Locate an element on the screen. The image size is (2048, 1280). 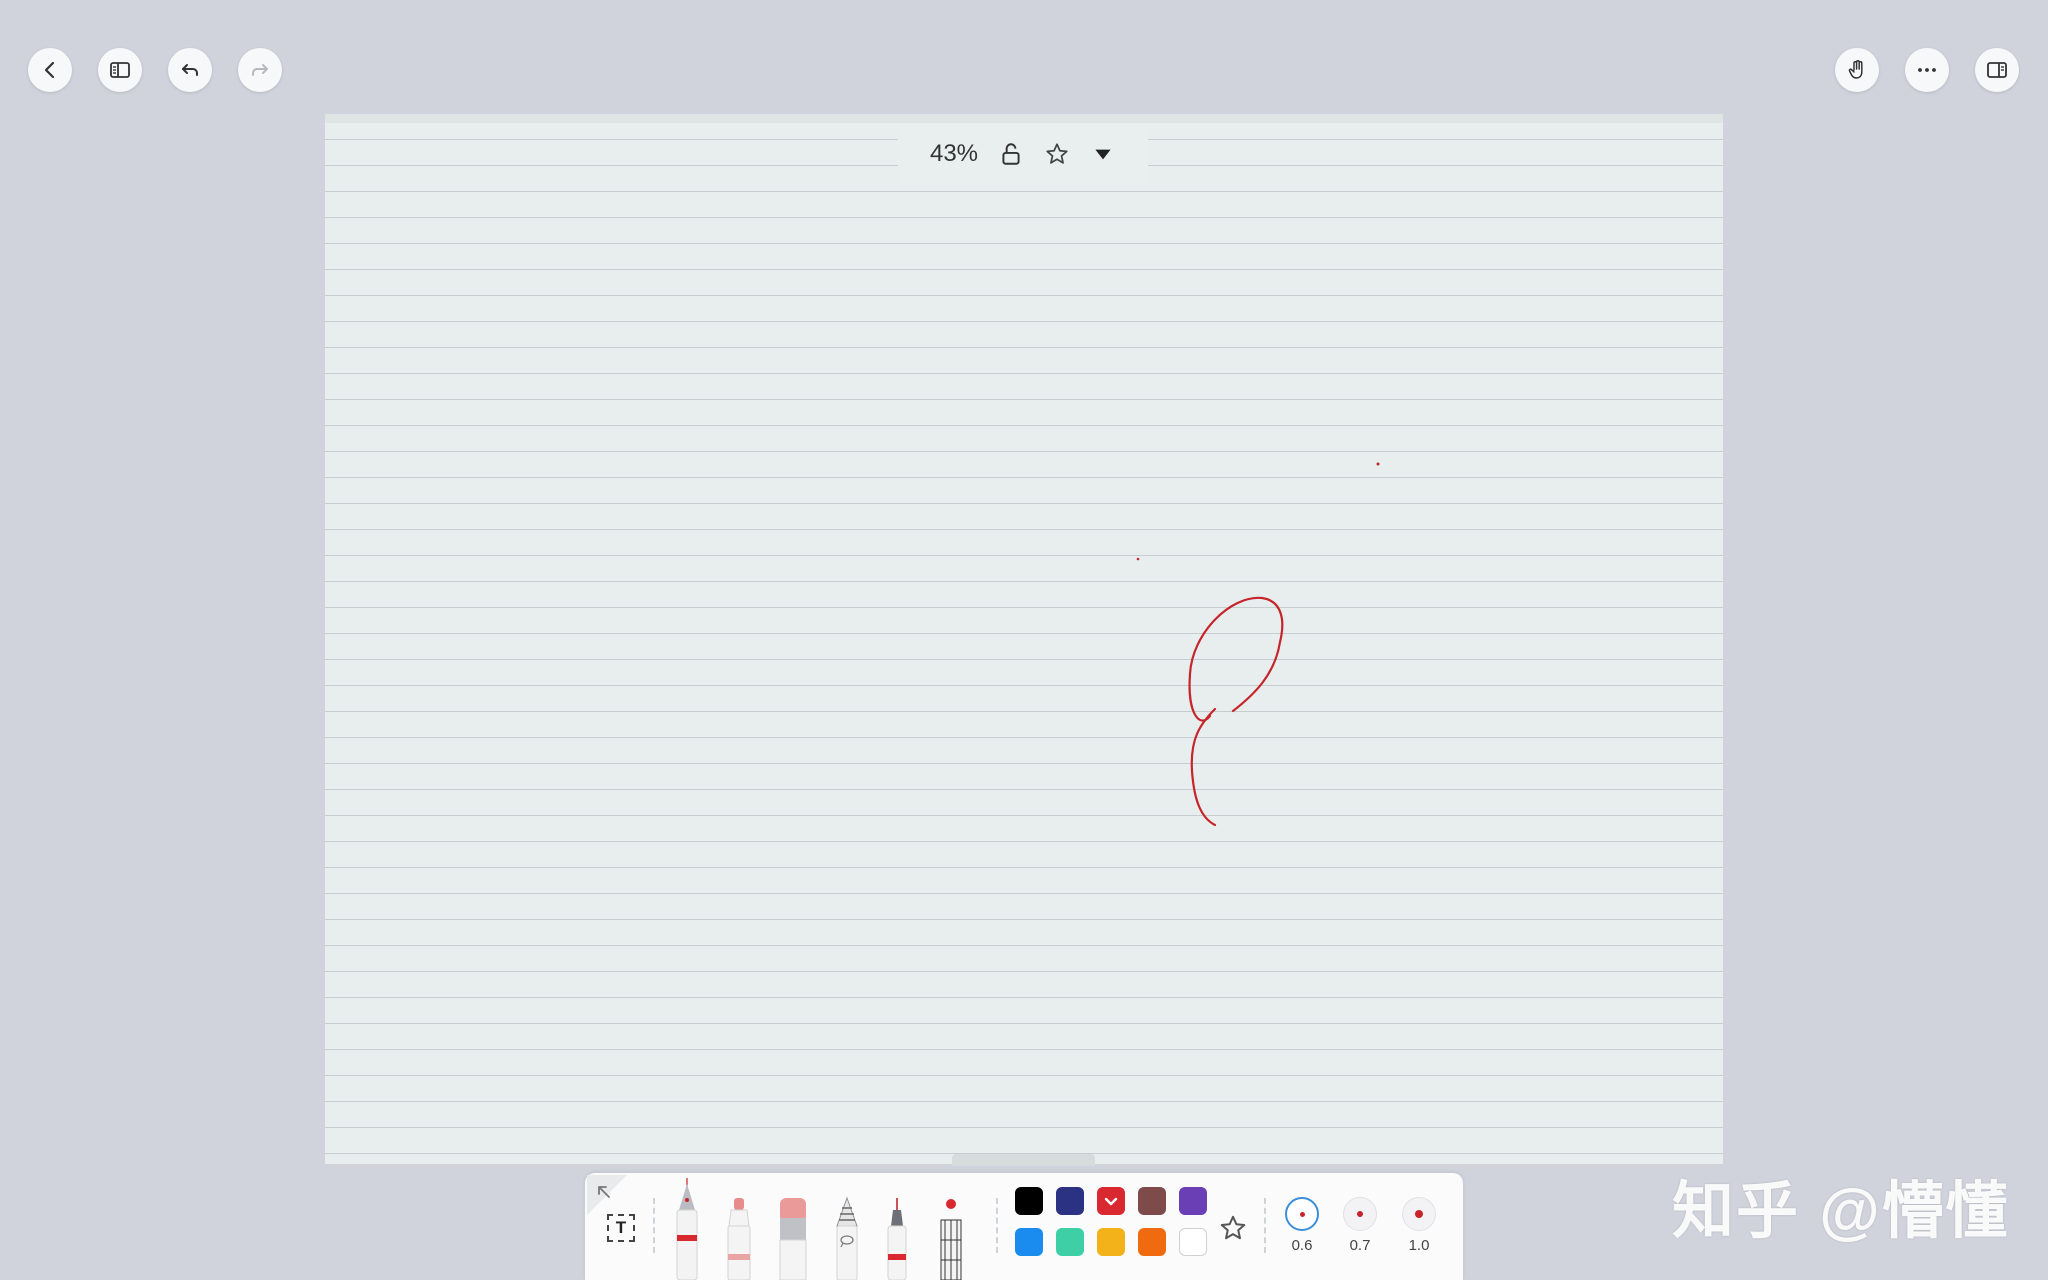
right-panel-button is located at coordinates (1997, 70).